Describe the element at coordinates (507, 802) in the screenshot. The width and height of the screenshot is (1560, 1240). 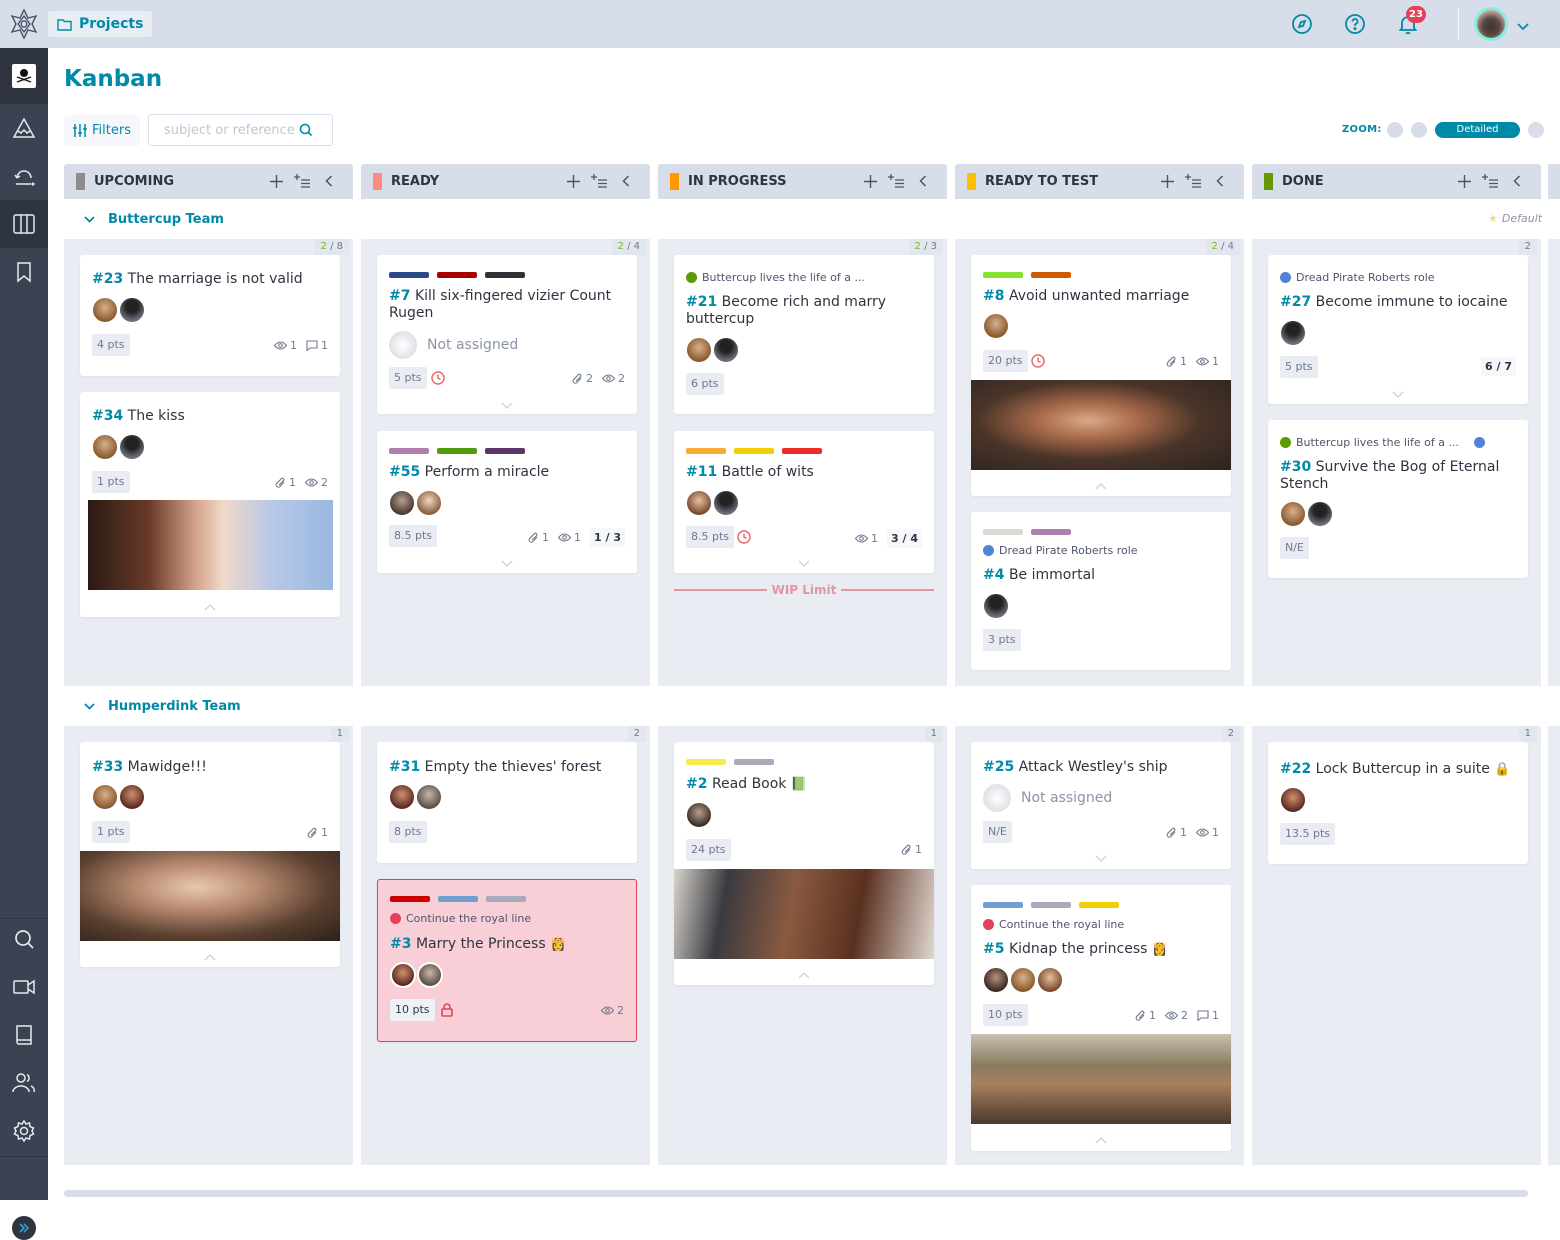
I see `card-31: #31 Empty the thieves' forest 8 pts` at that location.